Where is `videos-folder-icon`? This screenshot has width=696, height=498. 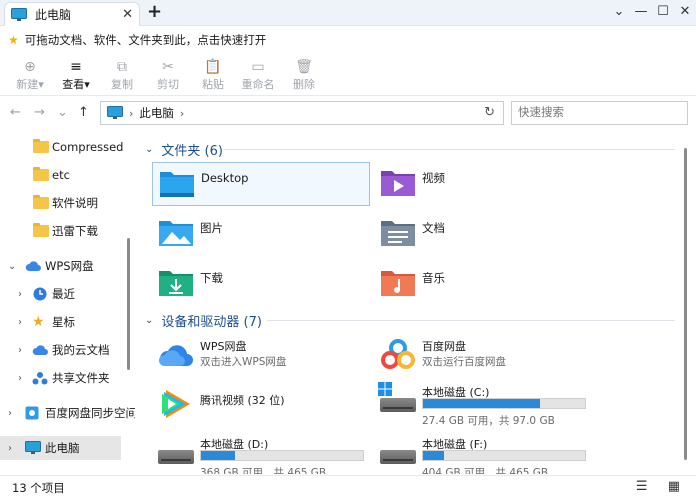
videos-folder-icon is located at coordinates (398, 183).